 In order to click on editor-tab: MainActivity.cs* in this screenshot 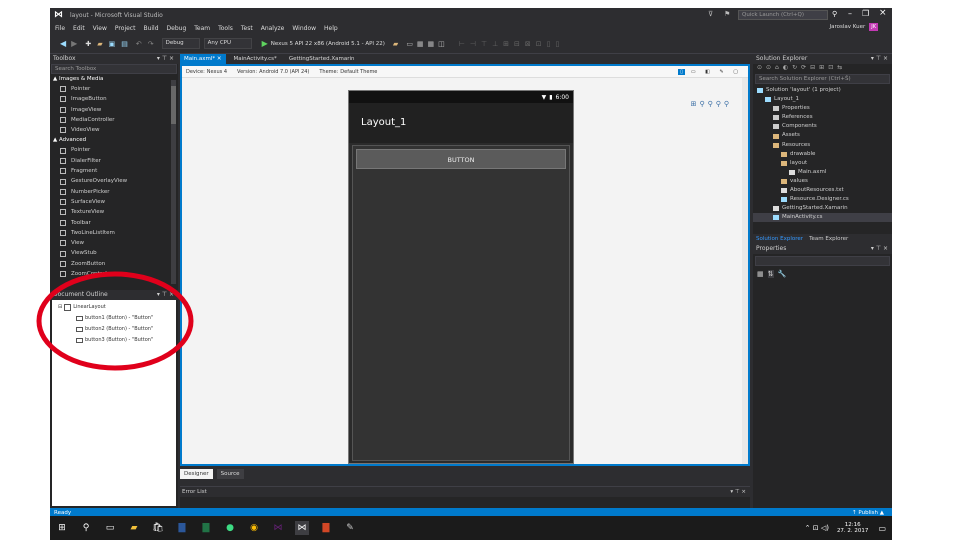, I will do `click(255, 59)`.